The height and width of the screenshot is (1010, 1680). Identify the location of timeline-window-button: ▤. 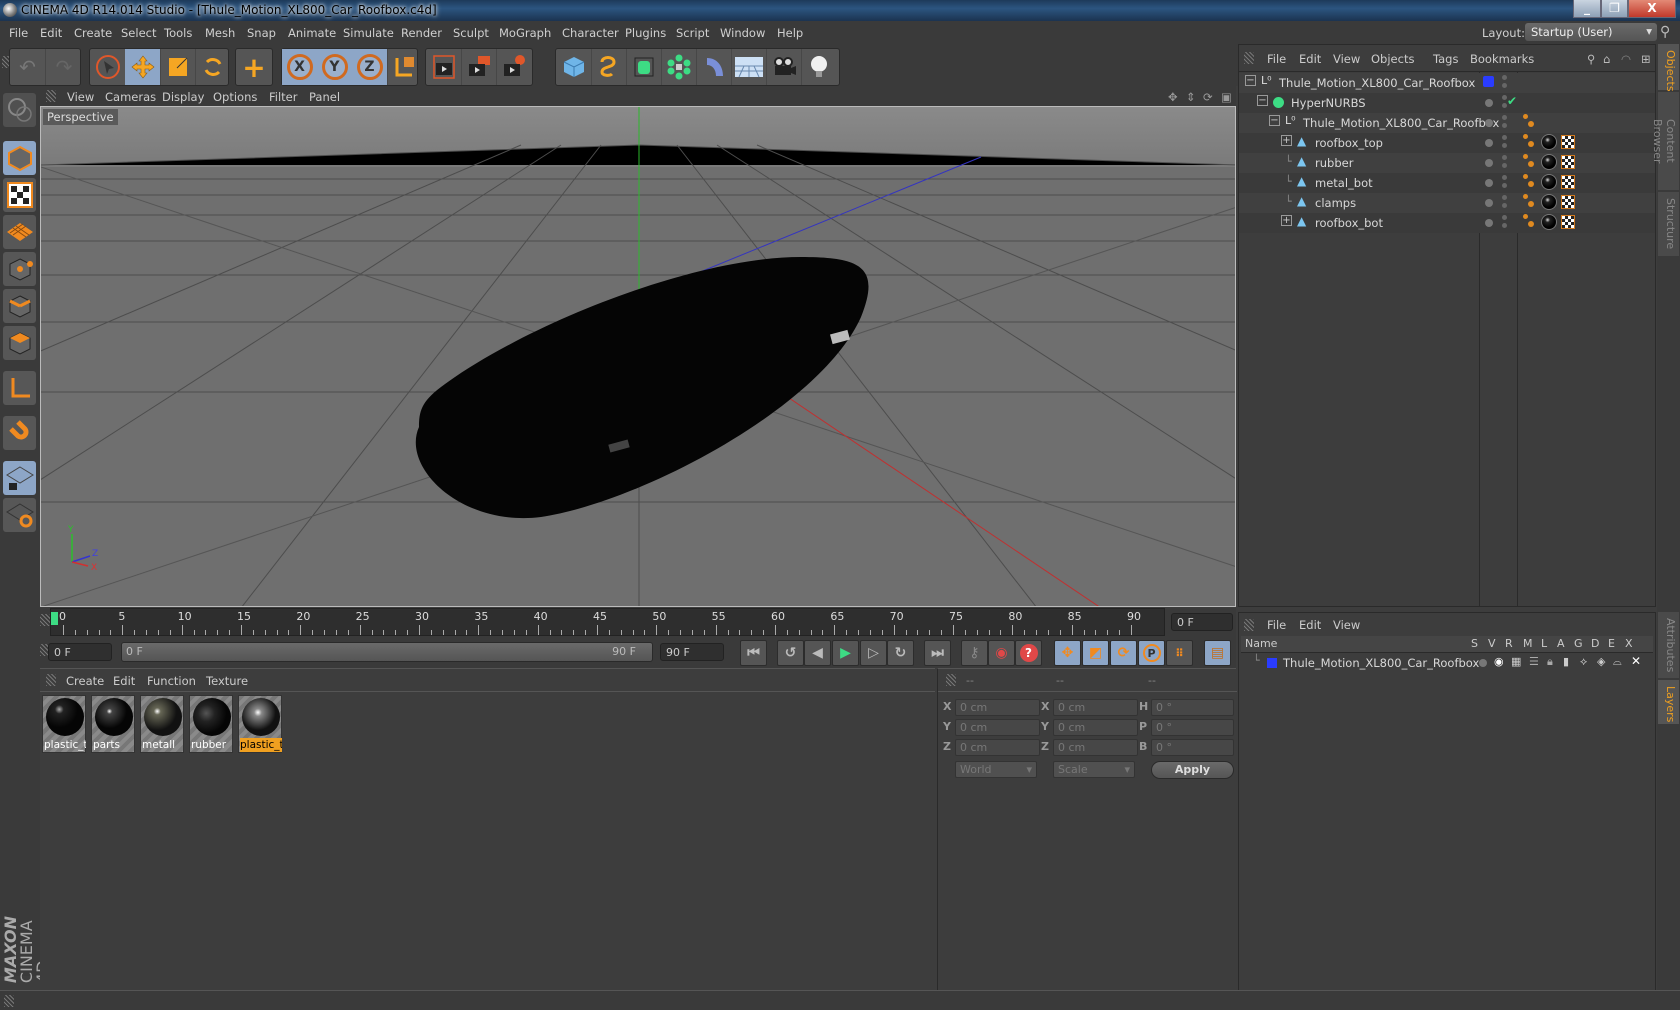
(1217, 653).